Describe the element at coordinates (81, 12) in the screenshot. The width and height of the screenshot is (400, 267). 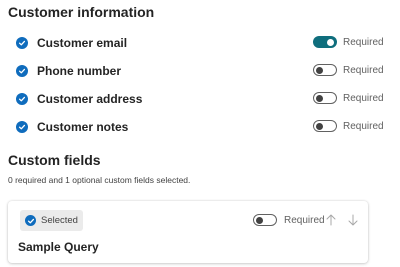
I see `section-title-customer-information: Customer information` at that location.